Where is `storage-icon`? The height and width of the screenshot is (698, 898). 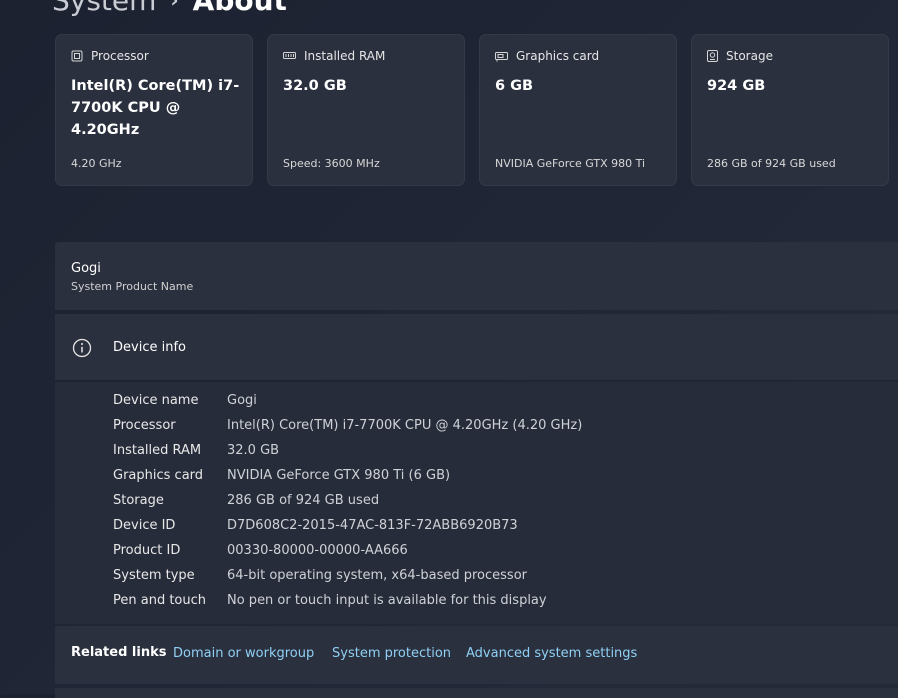 storage-icon is located at coordinates (712, 56).